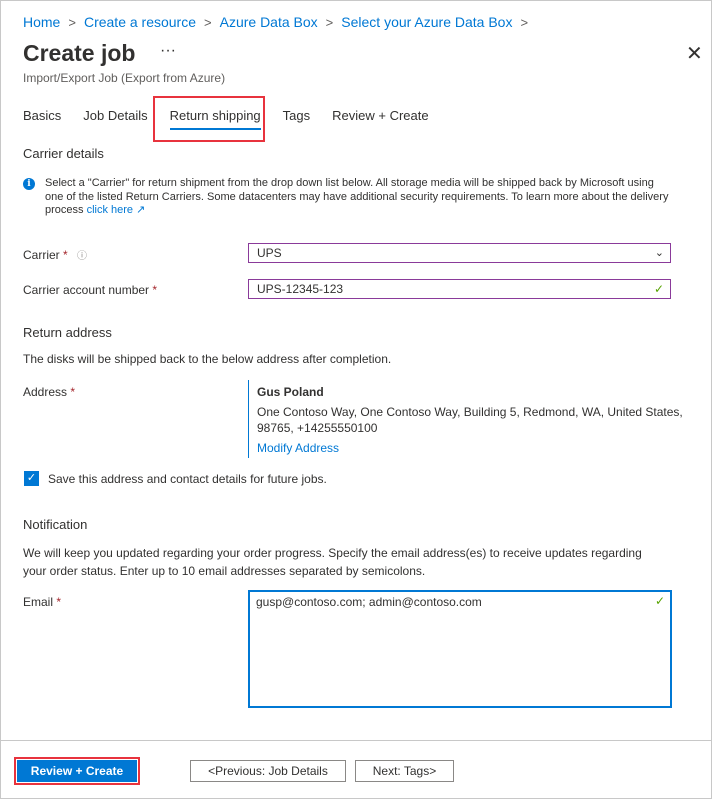 Image resolution: width=712 pixels, height=799 pixels. I want to click on carrier-value: UPS, so click(269, 253).